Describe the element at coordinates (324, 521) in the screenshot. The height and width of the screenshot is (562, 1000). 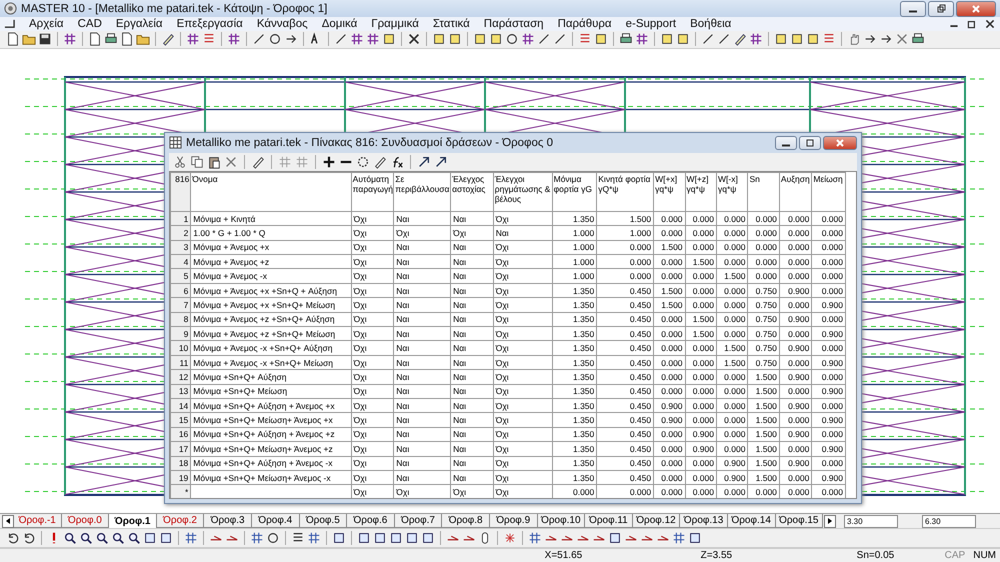
I see `floor-tab: Όροφ.5` at that location.